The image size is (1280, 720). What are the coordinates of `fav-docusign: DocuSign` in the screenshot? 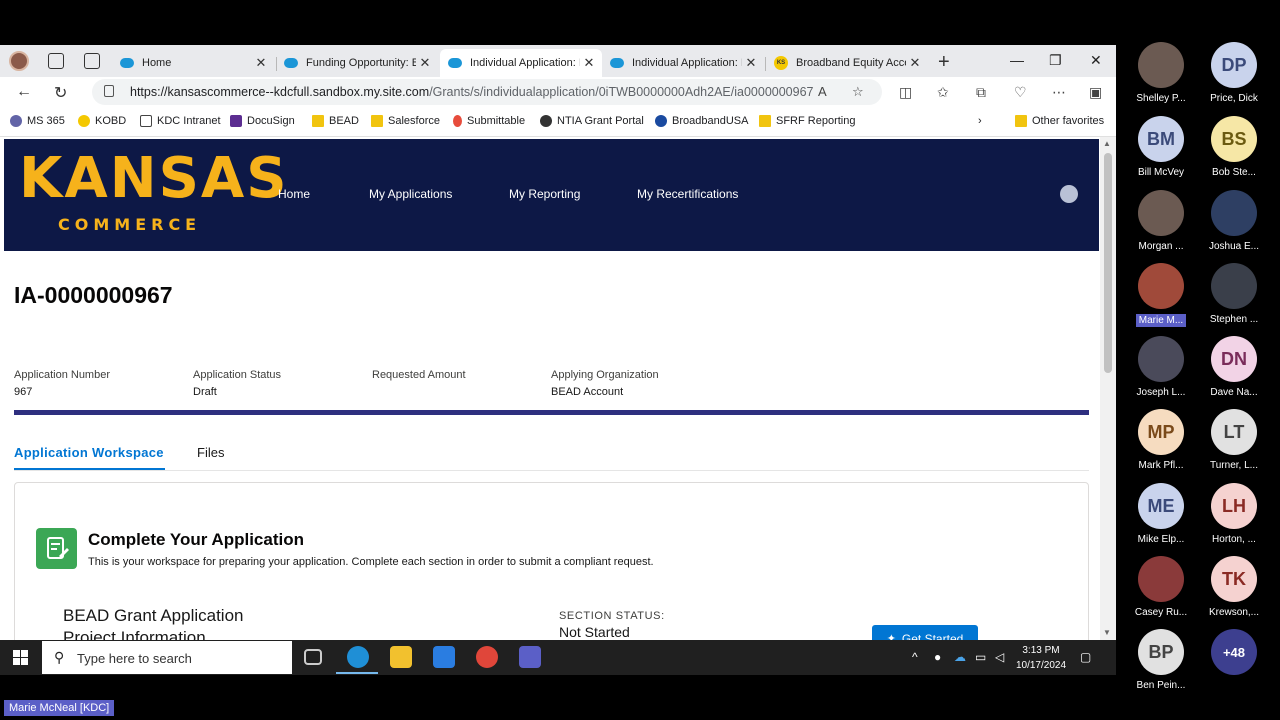 It's located at (262, 121).